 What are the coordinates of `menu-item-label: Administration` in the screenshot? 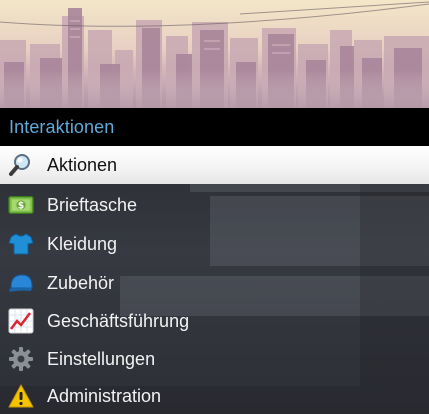 It's located at (104, 396).